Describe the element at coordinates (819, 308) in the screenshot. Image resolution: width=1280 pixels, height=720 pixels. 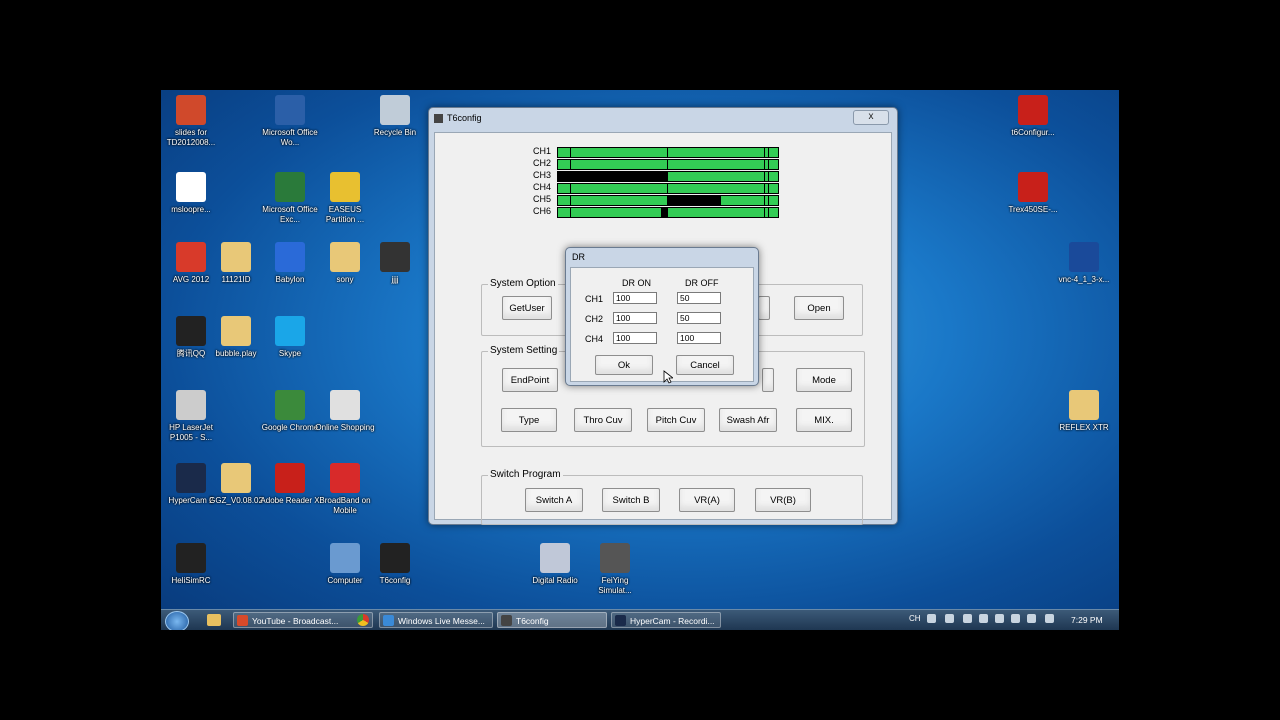
I see `open-button: Open` at that location.